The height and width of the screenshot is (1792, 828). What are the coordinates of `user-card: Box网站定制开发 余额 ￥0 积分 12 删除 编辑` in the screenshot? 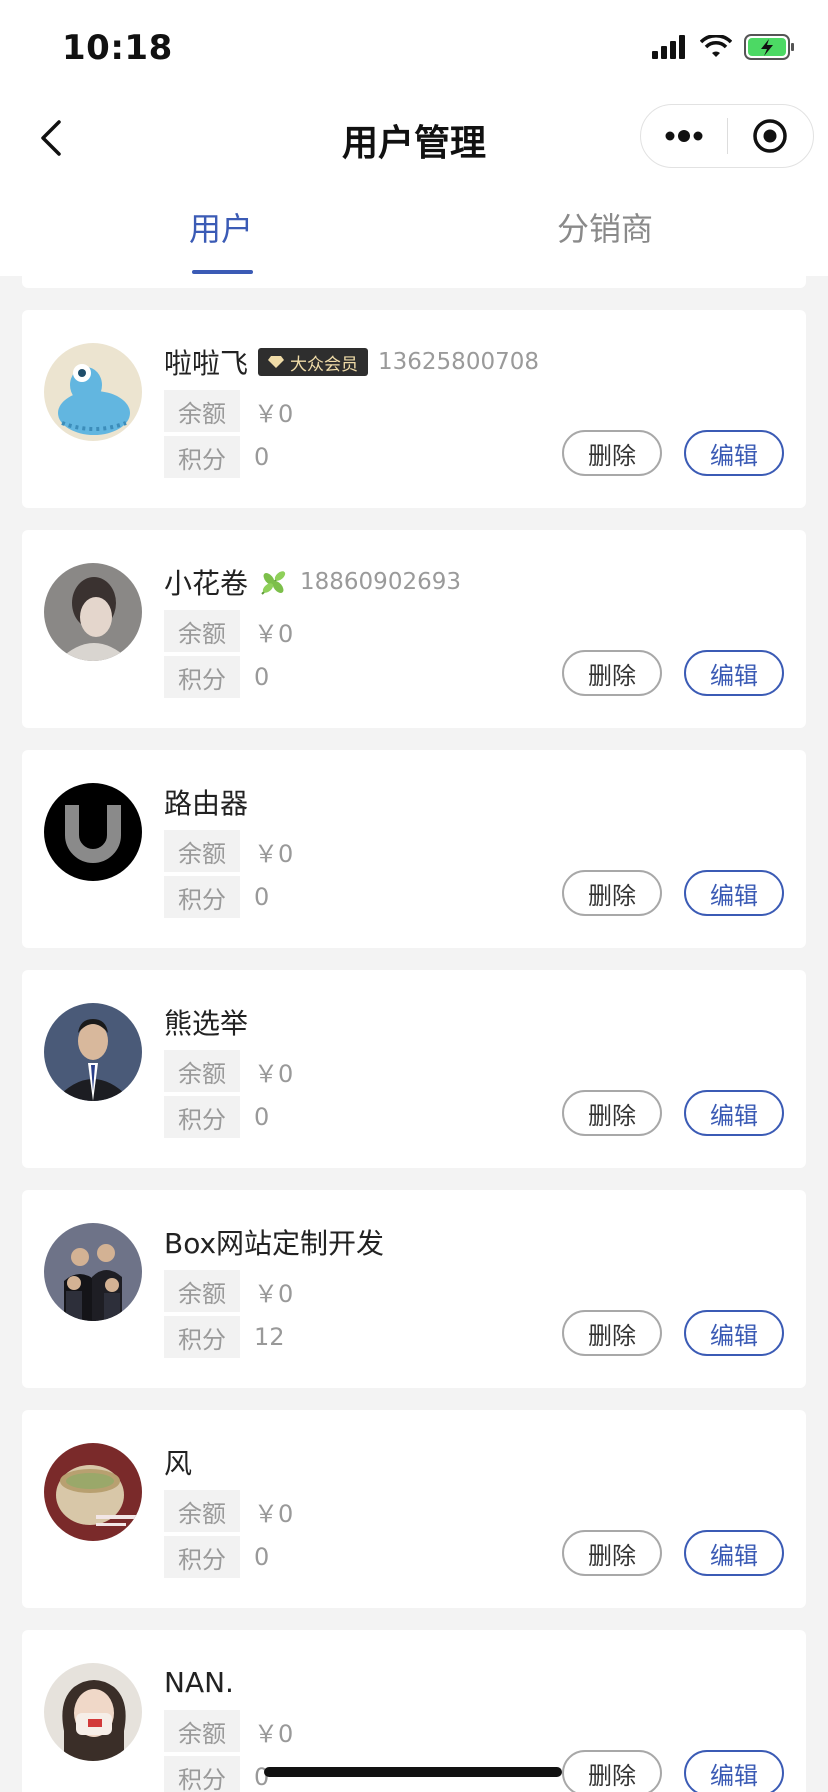 It's located at (414, 1289).